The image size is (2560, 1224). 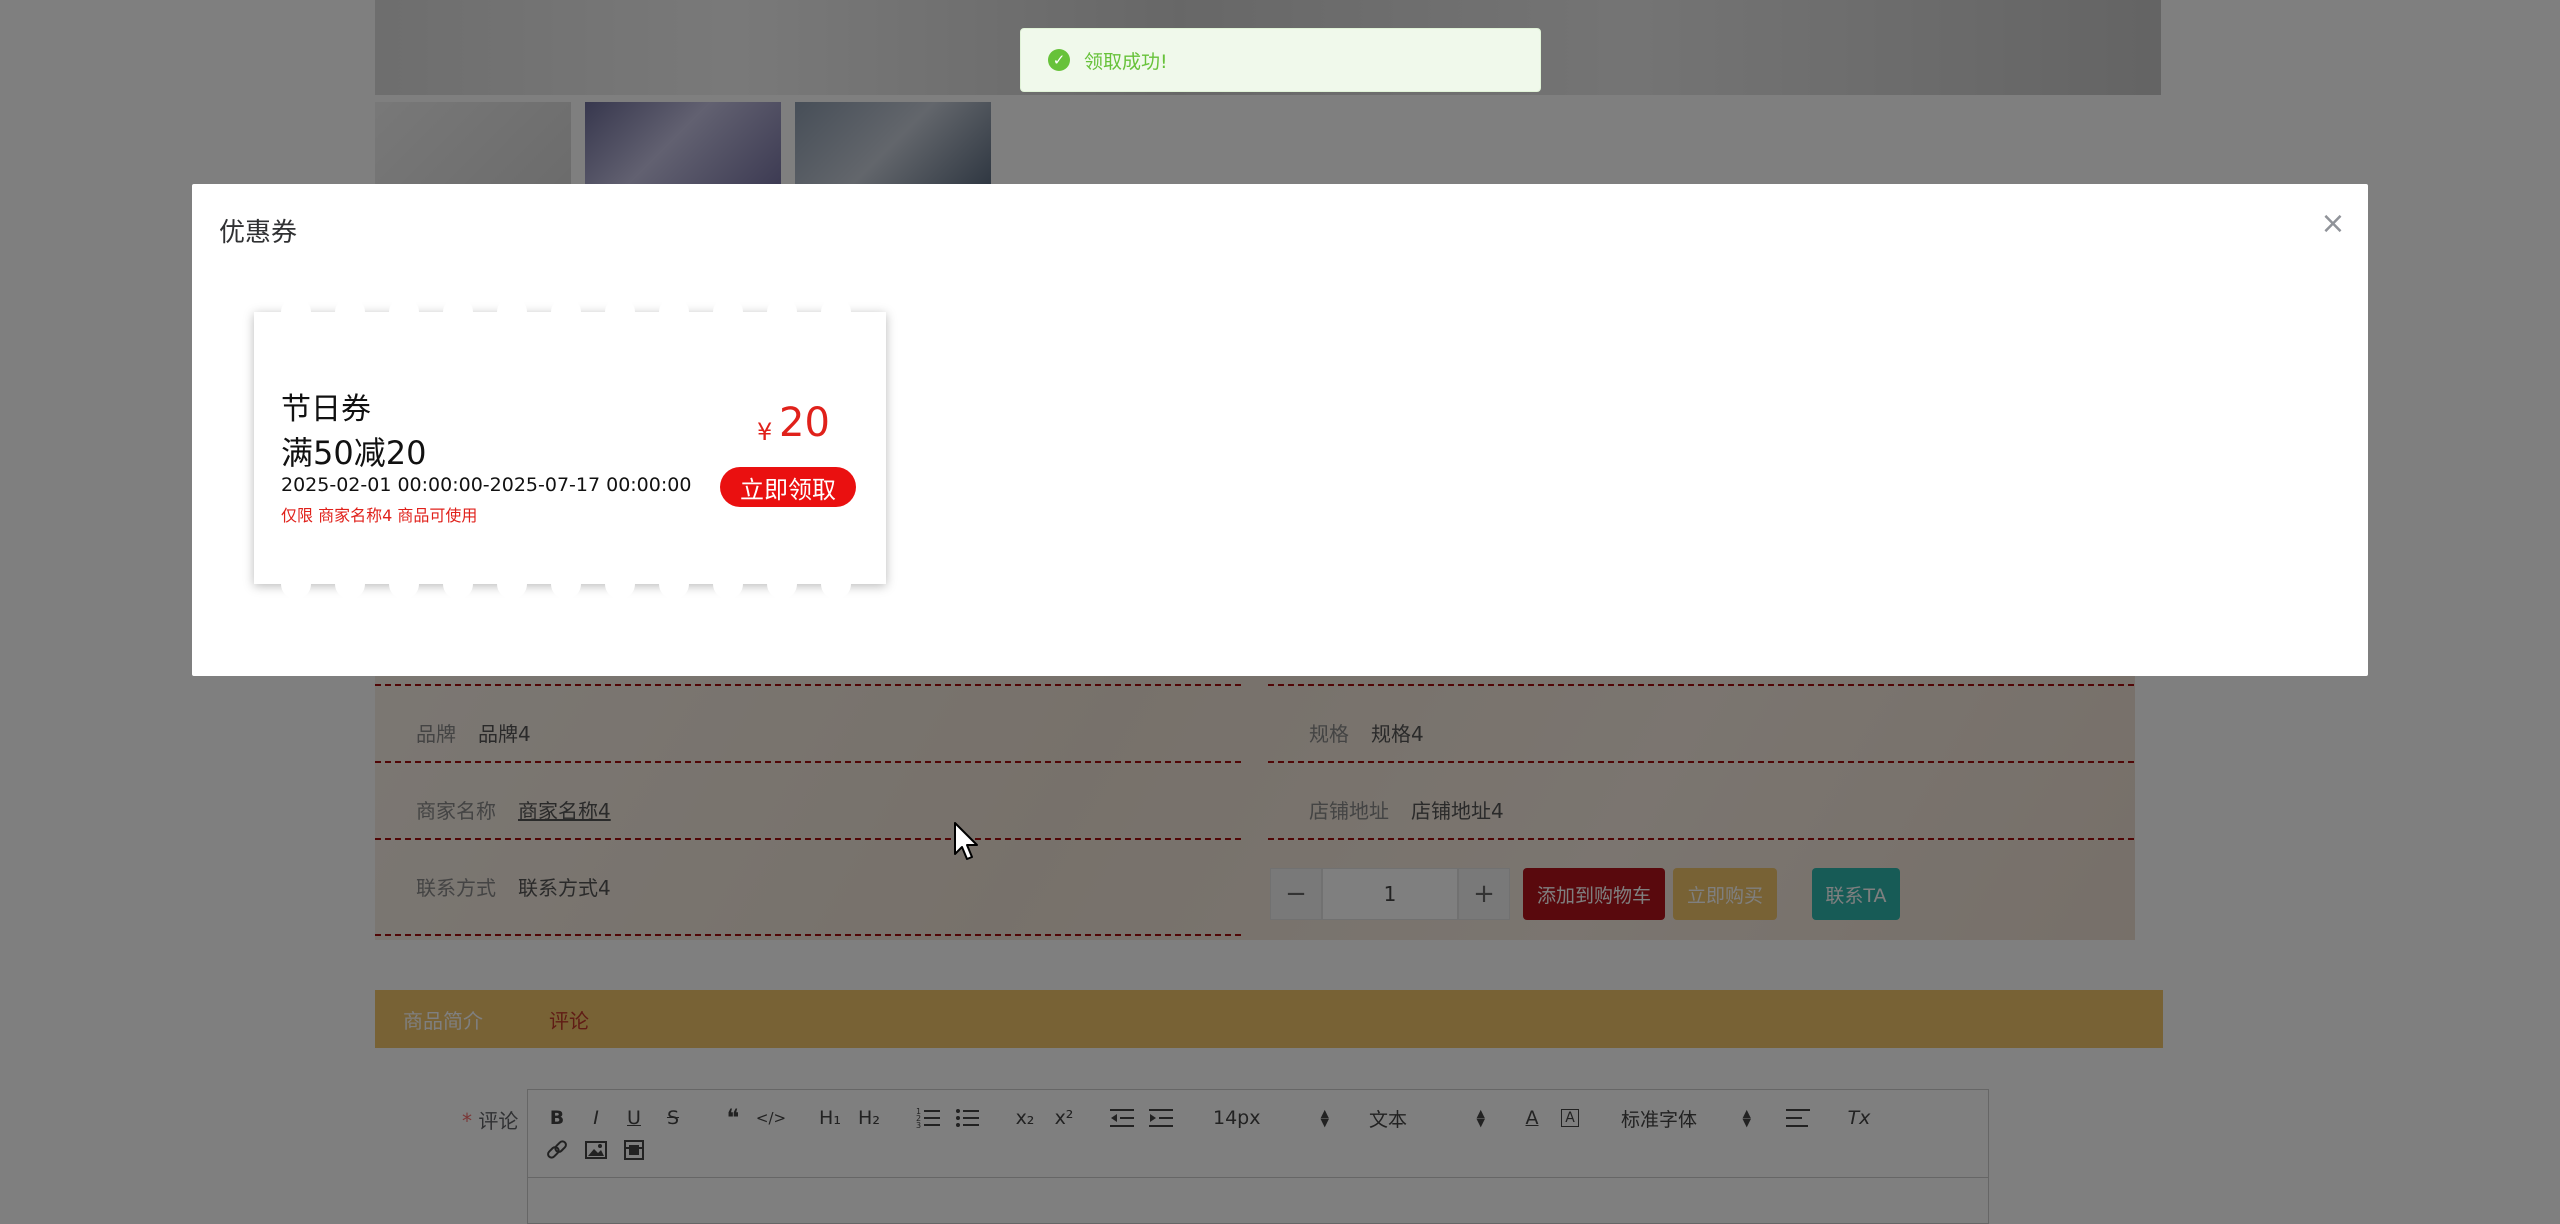 I want to click on claim-coupon-button: 立即领取, so click(x=788, y=487).